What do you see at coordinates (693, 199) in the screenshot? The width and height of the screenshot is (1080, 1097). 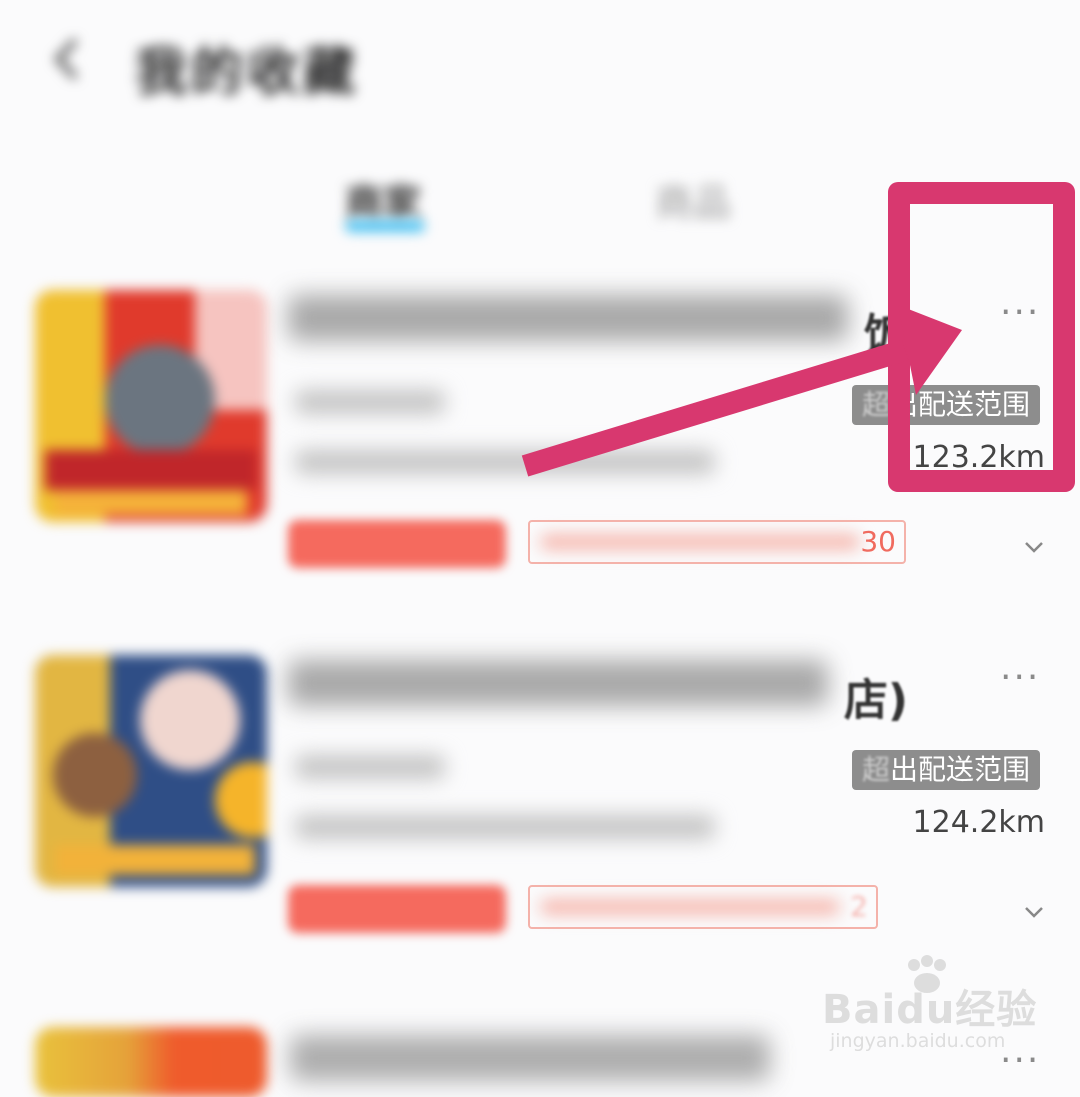 I see `tab-products: 商品` at bounding box center [693, 199].